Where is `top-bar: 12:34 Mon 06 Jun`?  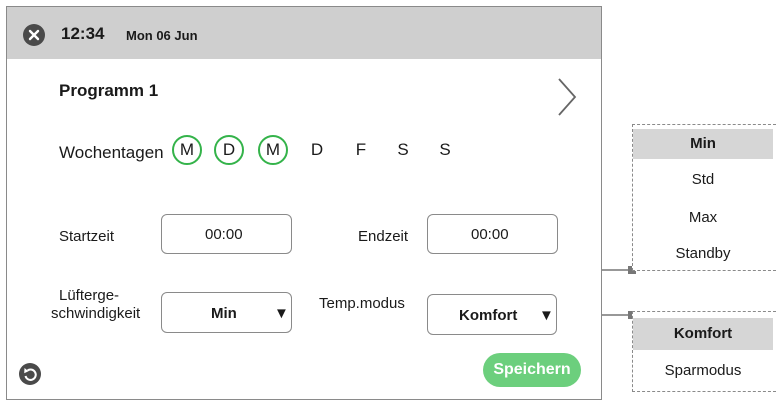
top-bar: 12:34 Mon 06 Jun is located at coordinates (304, 33).